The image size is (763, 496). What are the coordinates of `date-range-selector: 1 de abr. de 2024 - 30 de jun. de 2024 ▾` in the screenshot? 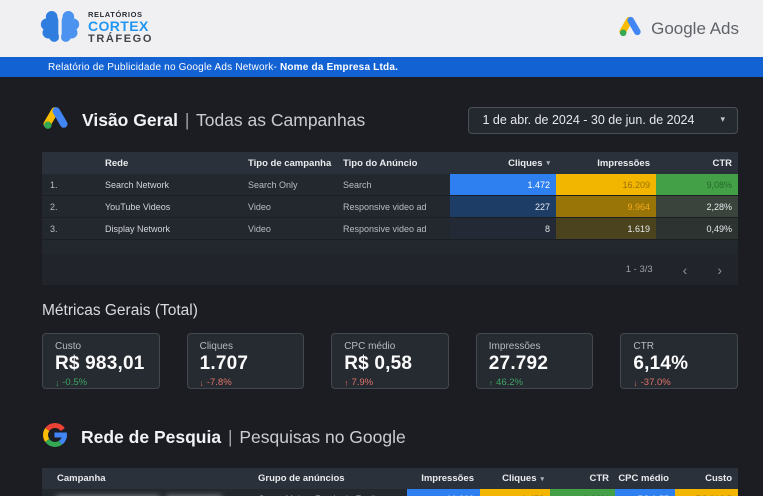 It's located at (603, 120).